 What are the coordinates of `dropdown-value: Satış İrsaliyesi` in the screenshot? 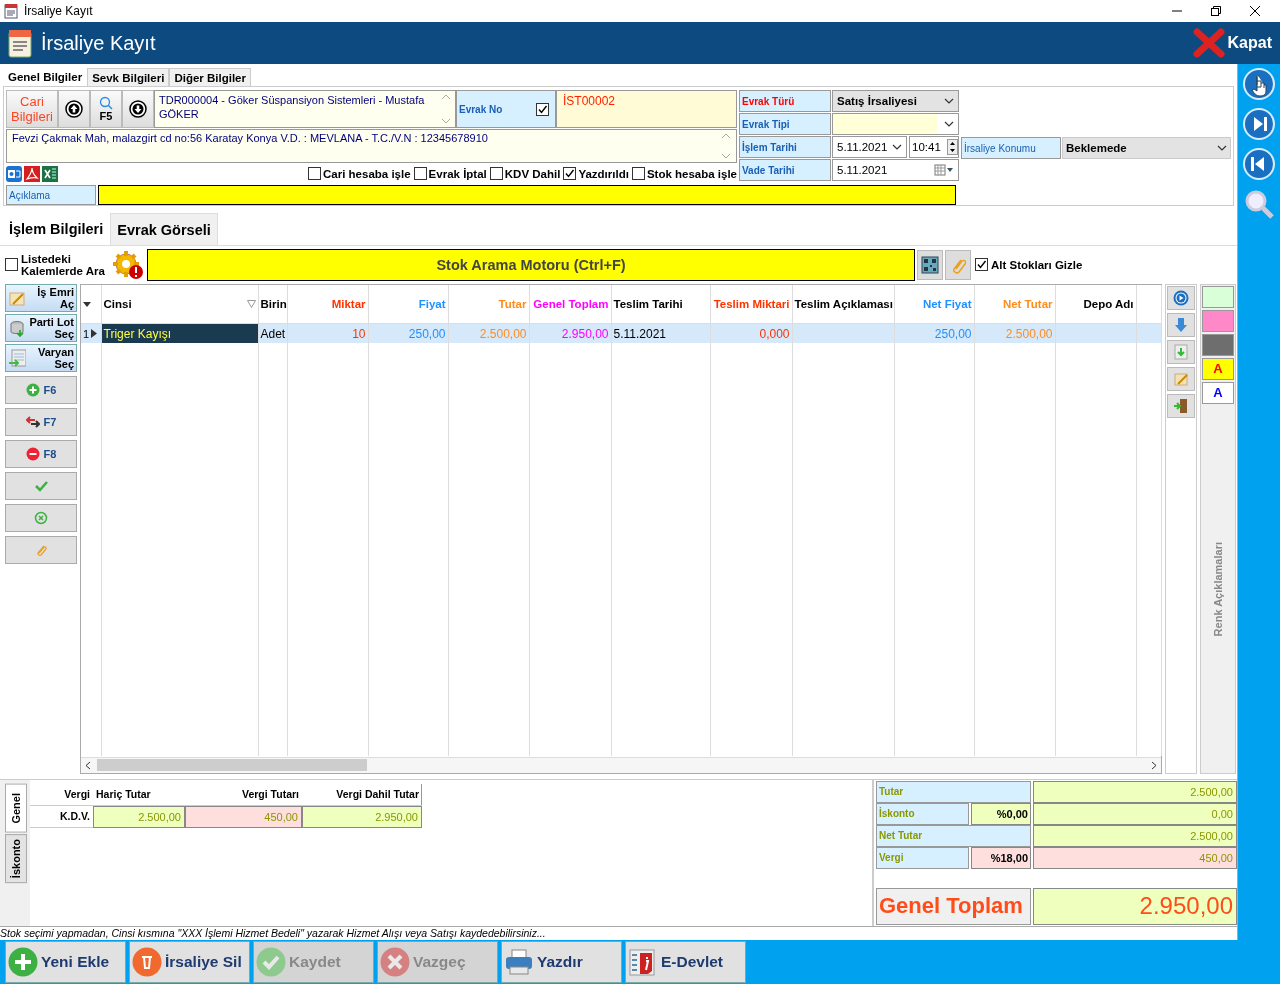 It's located at (877, 101).